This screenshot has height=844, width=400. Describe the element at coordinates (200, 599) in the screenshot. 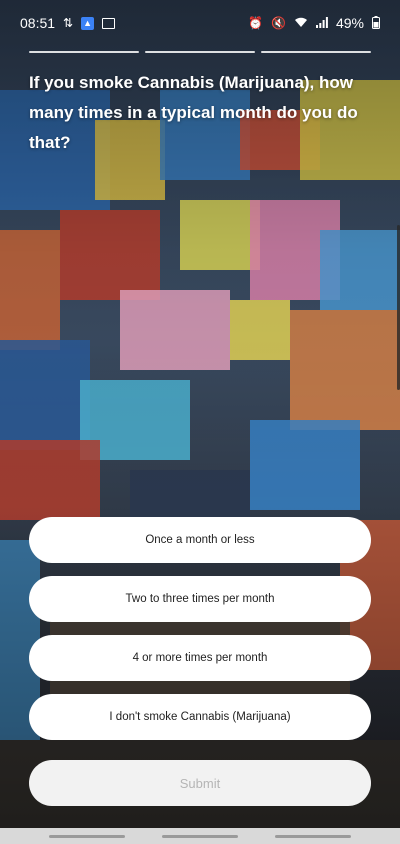

I see `answer-option: Two to three times per month` at that location.